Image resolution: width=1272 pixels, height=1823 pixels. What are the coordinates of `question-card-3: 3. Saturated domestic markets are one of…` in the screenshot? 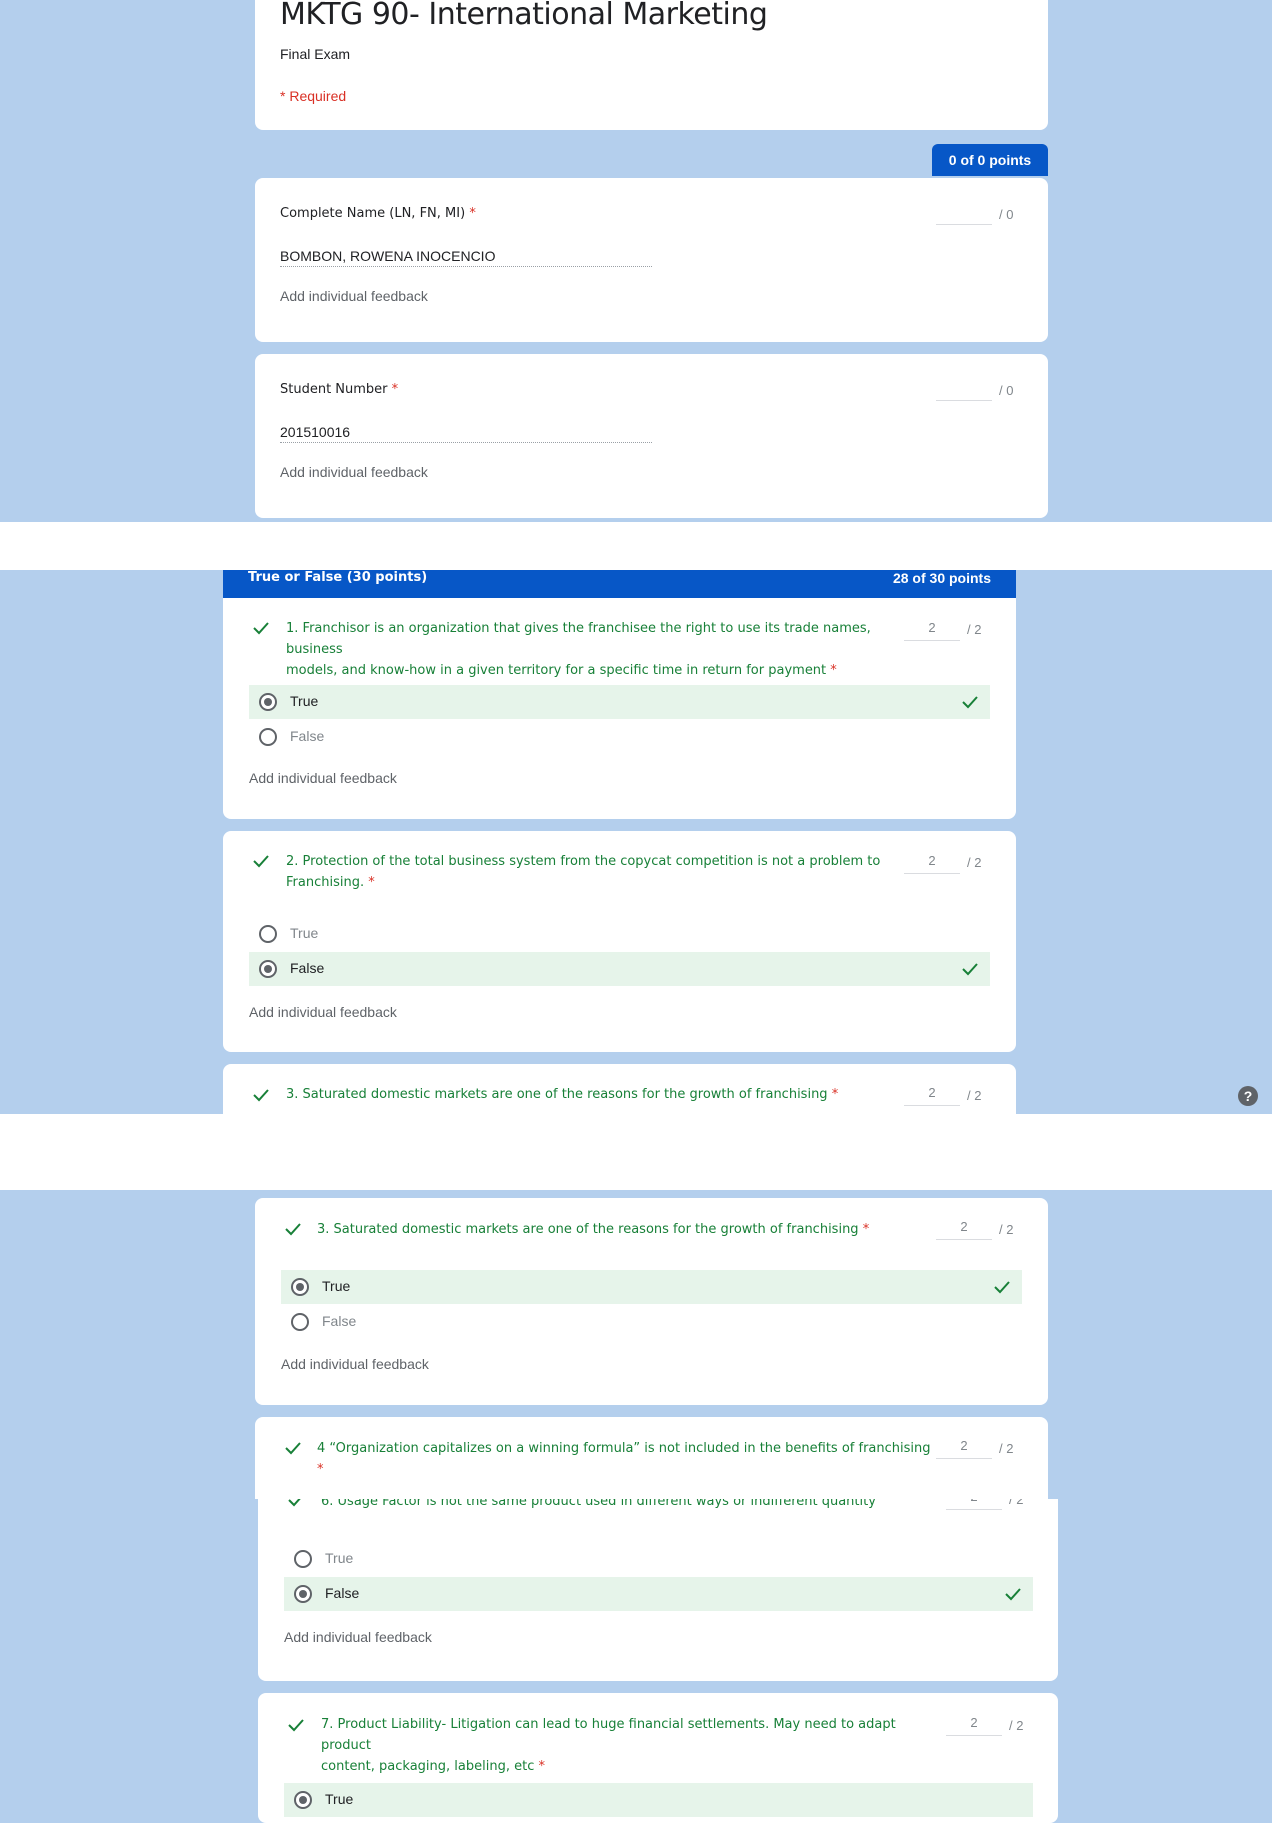 It's located at (651, 1301).